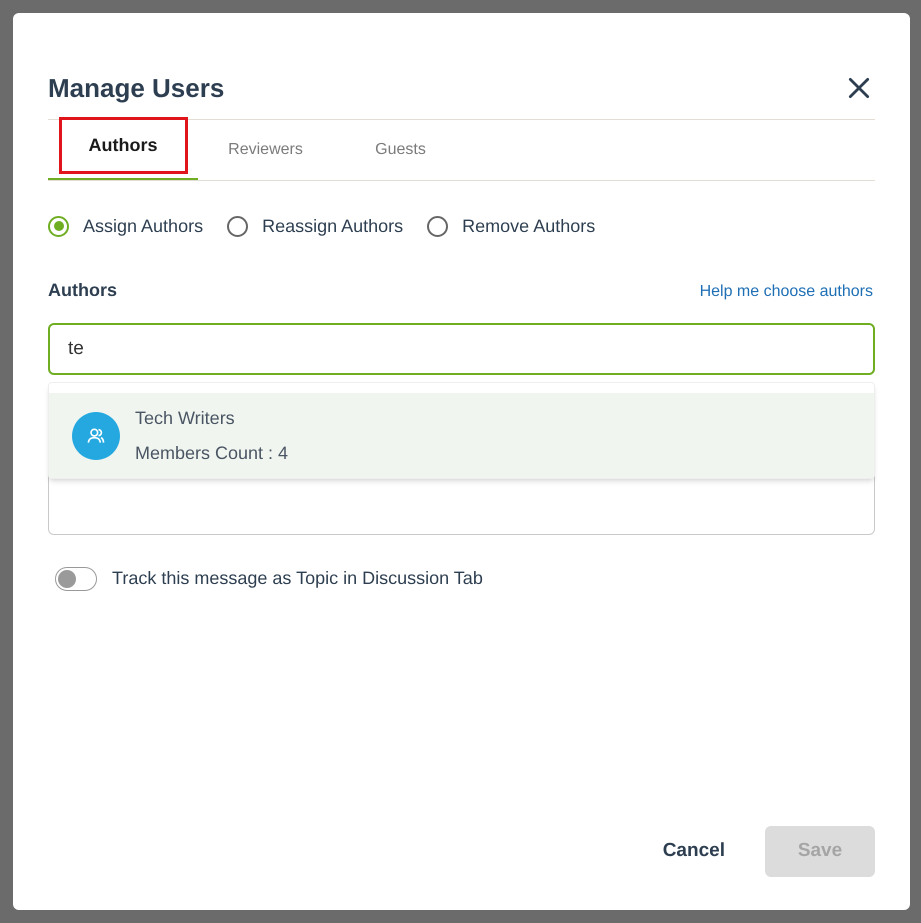 This screenshot has height=923, width=921. I want to click on close-icon, so click(859, 88).